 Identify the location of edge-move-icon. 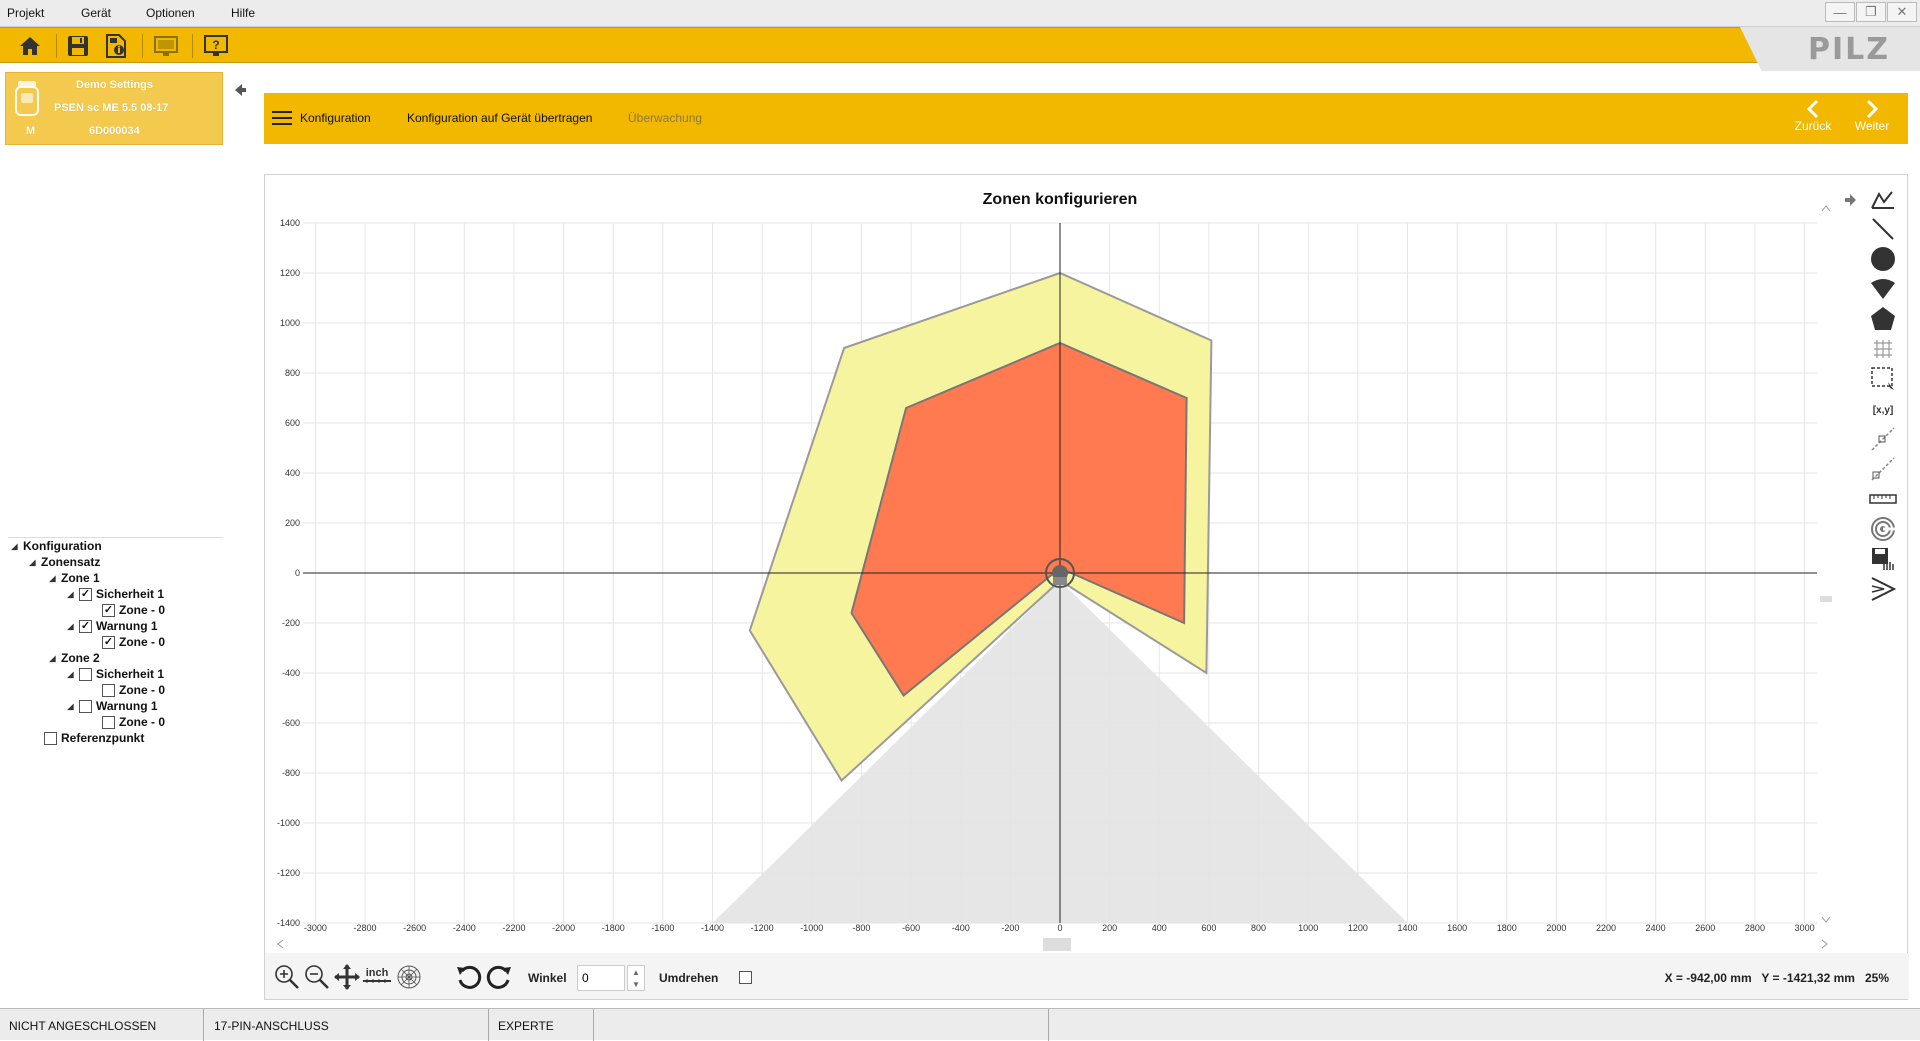
(1883, 469).